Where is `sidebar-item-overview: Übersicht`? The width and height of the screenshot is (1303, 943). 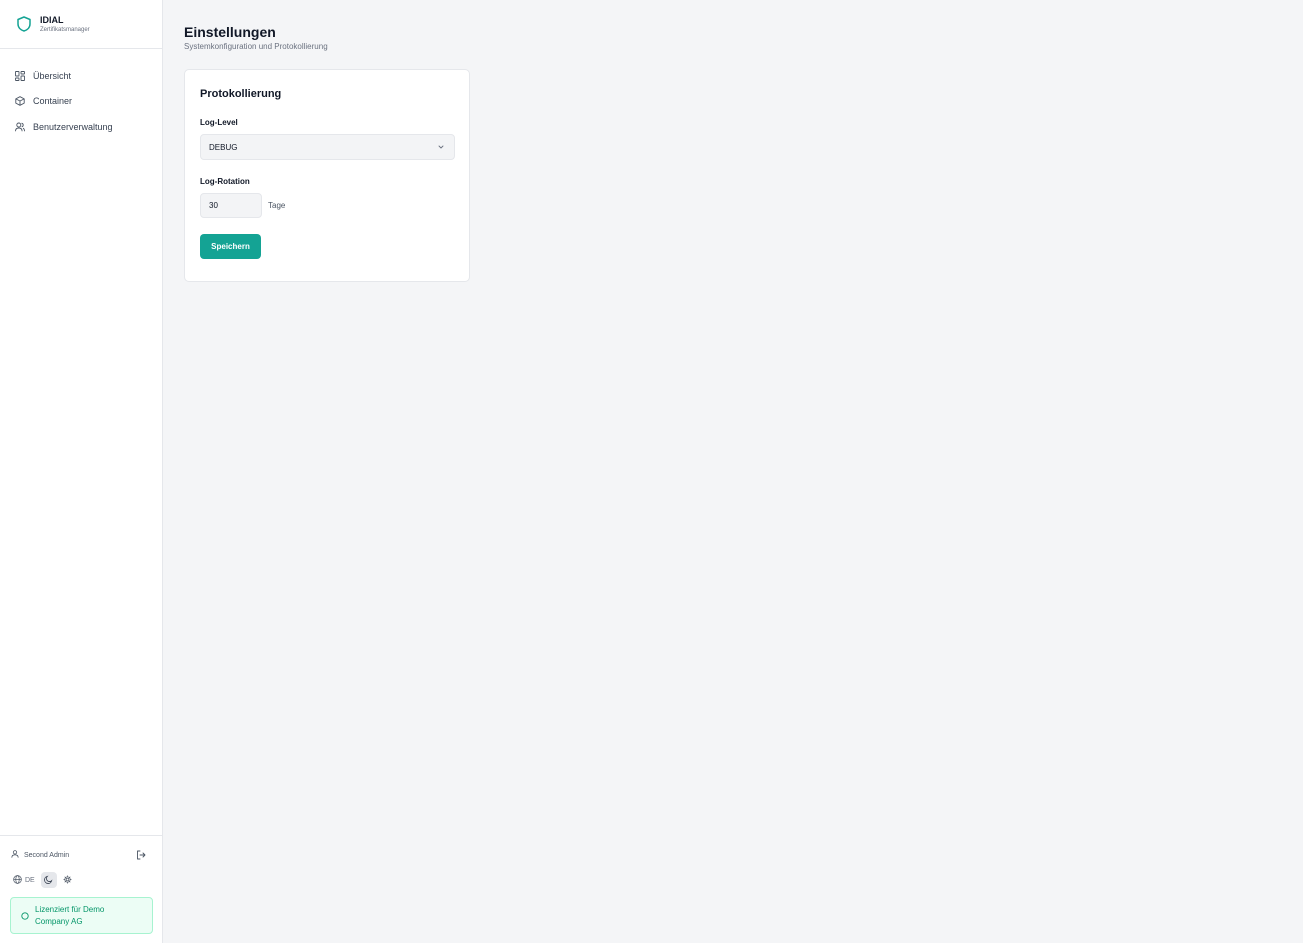
sidebar-item-overview: Übersicht is located at coordinates (81, 76).